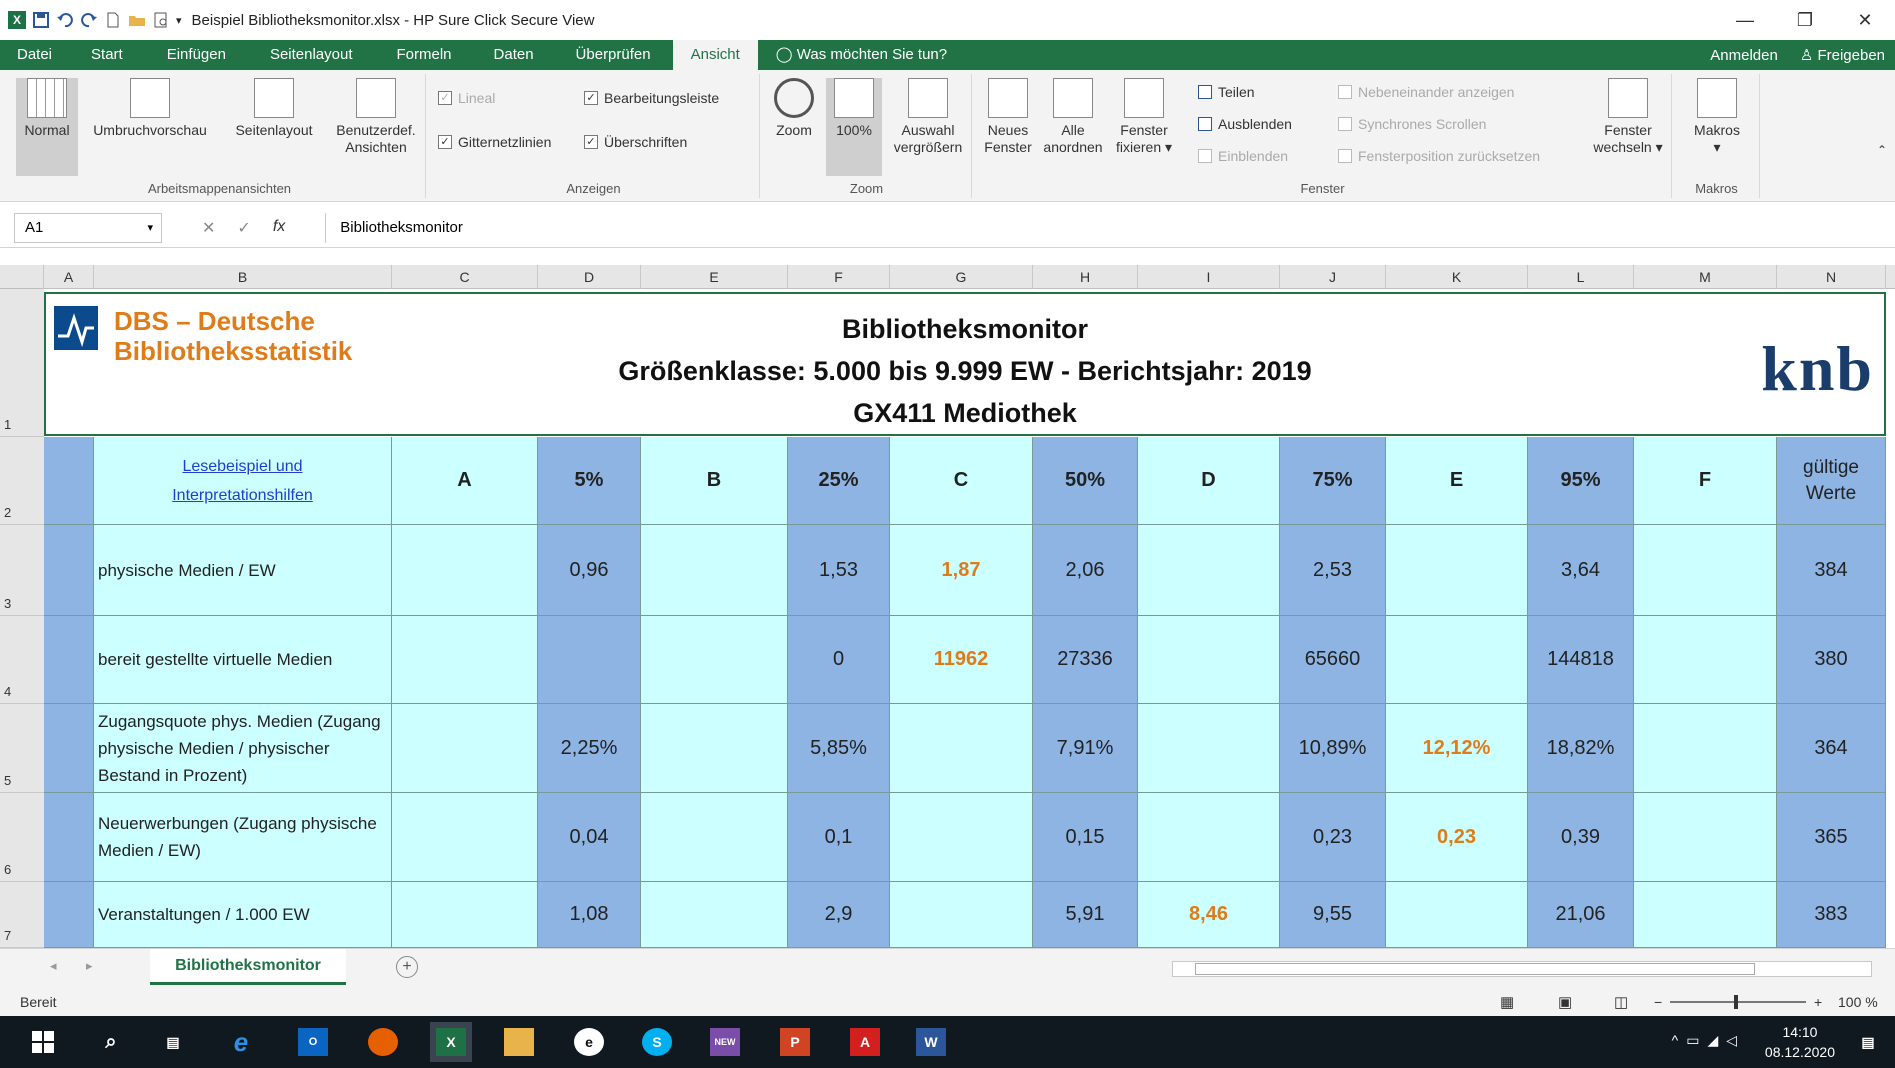  Describe the element at coordinates (1333, 277) in the screenshot. I see `column-header-j: J` at that location.